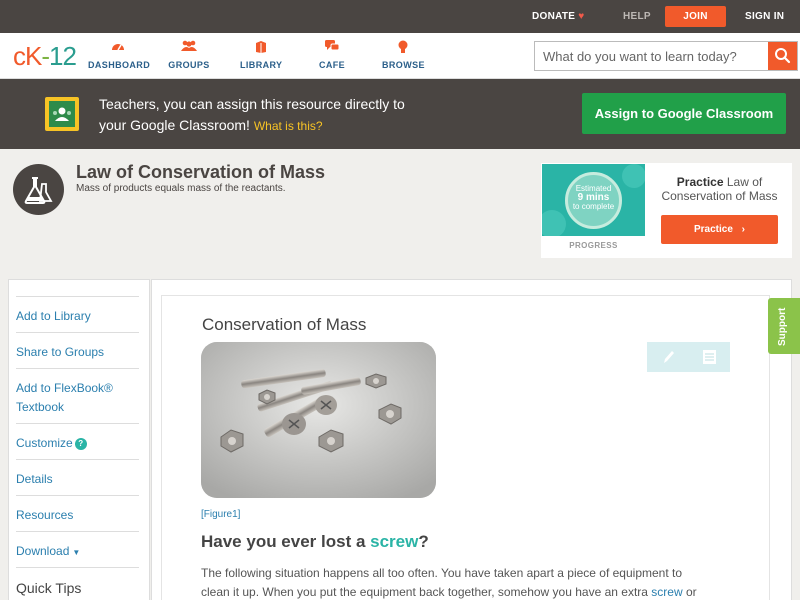  What do you see at coordinates (558, 16) in the screenshot?
I see `donate-link: DONATE ♥` at bounding box center [558, 16].